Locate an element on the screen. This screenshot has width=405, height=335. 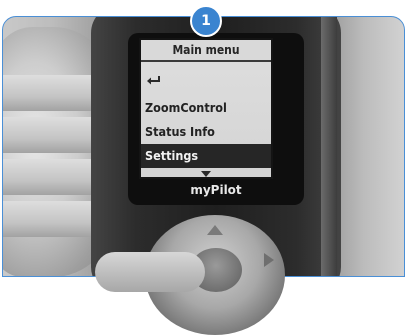
step-number-badge: 1 is located at coordinates (206, 21).